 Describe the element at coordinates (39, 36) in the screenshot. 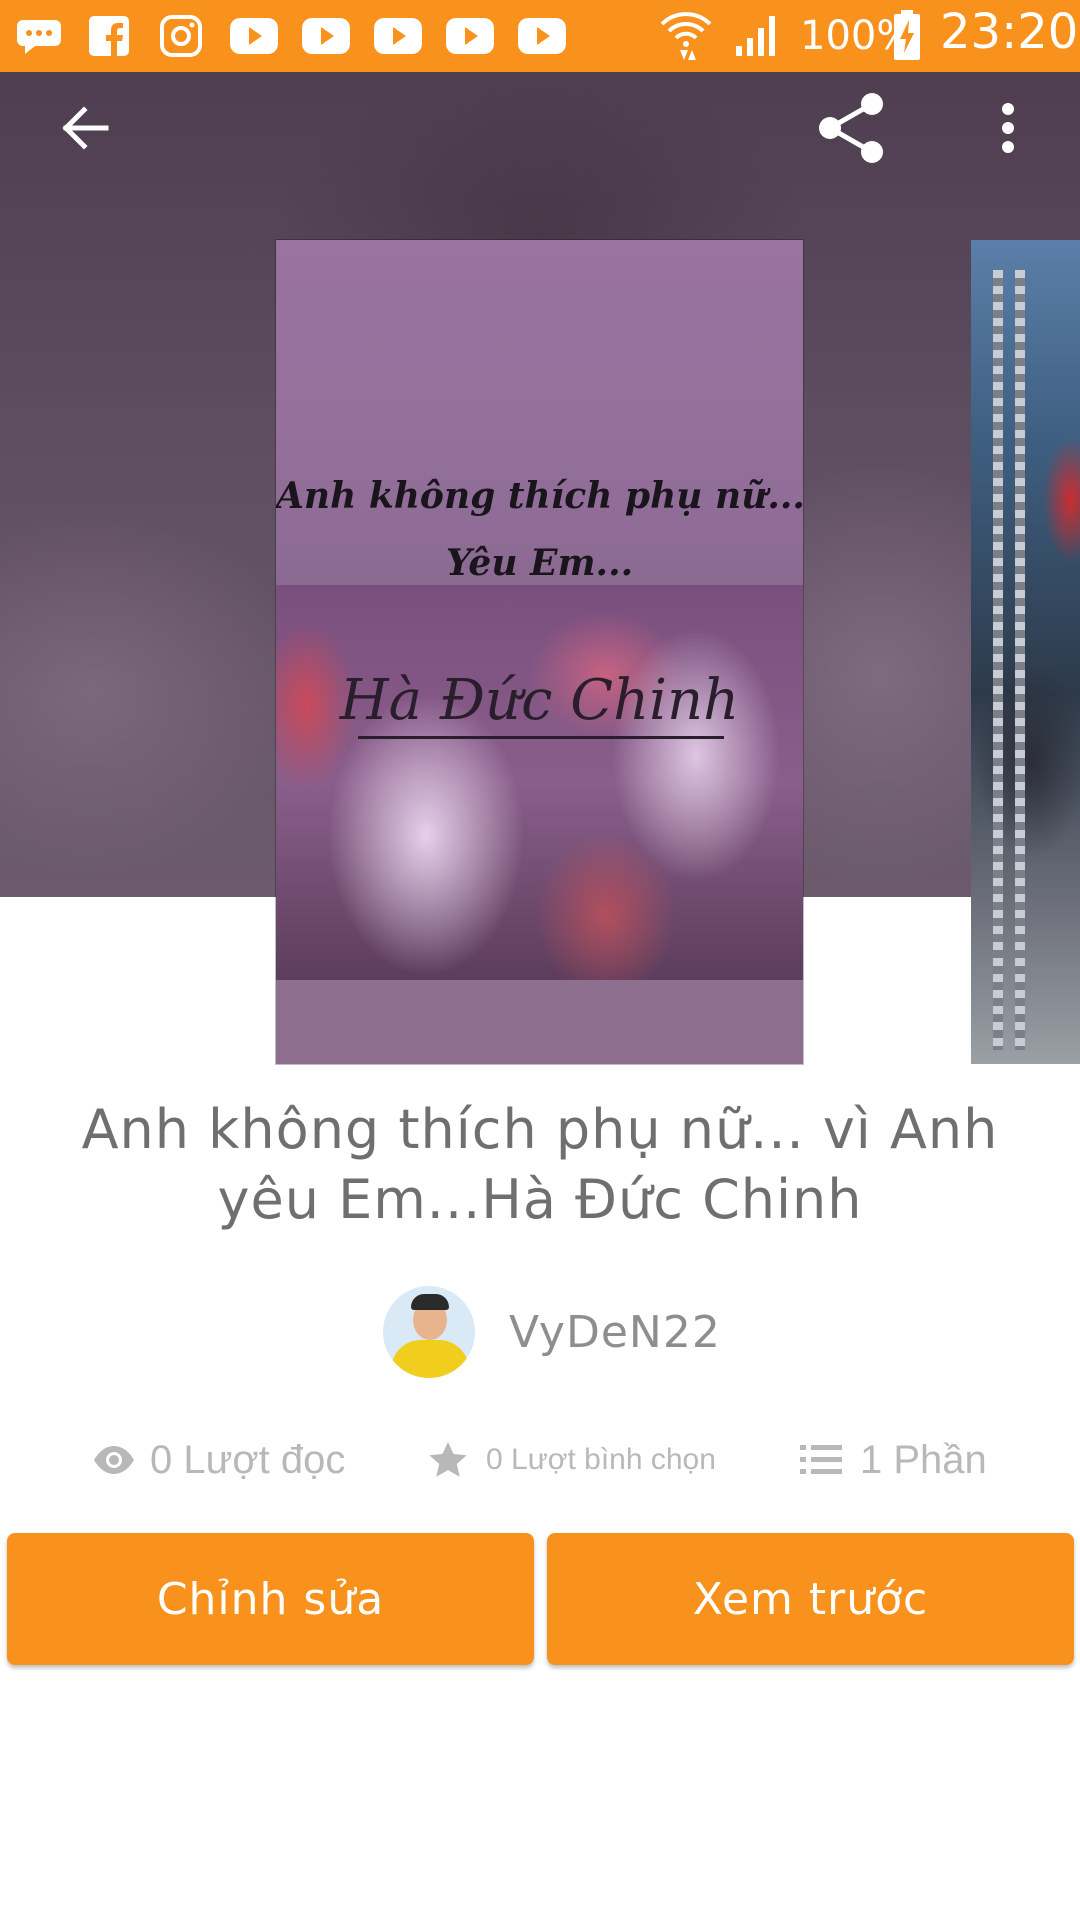

I see `chat-icon` at that location.